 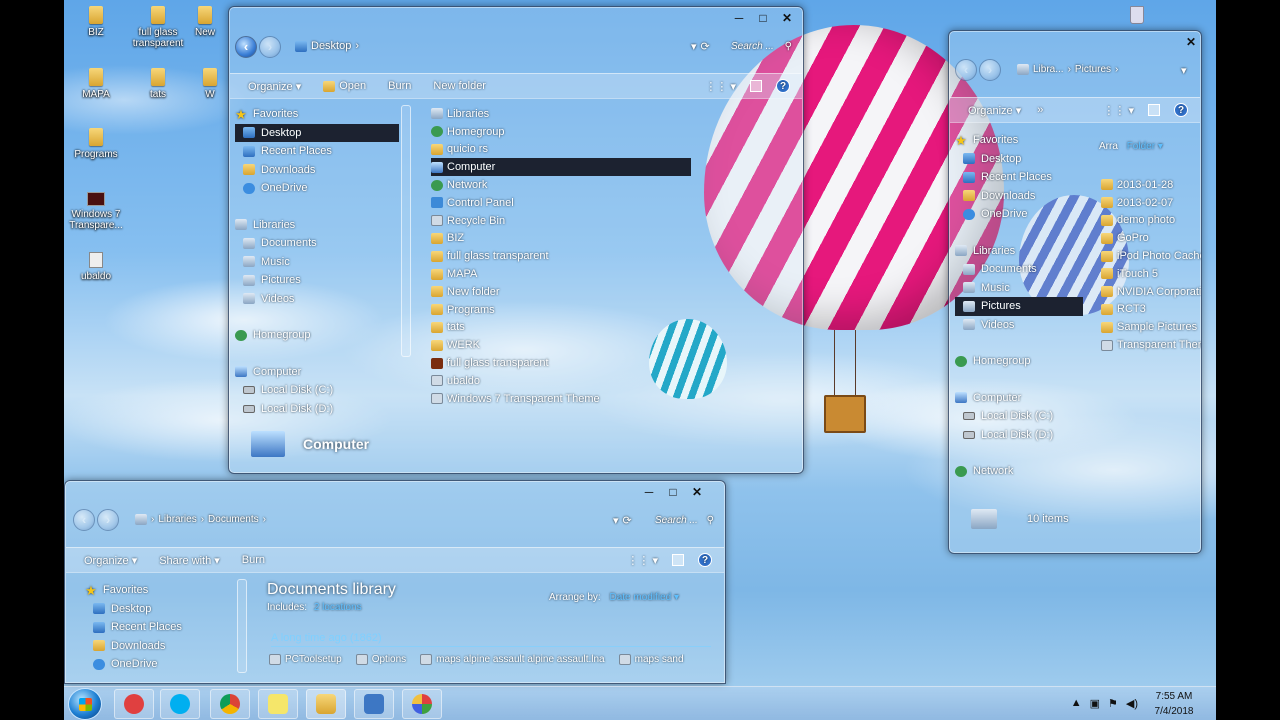 What do you see at coordinates (210, 84) in the screenshot?
I see `desktop-icon: W` at bounding box center [210, 84].